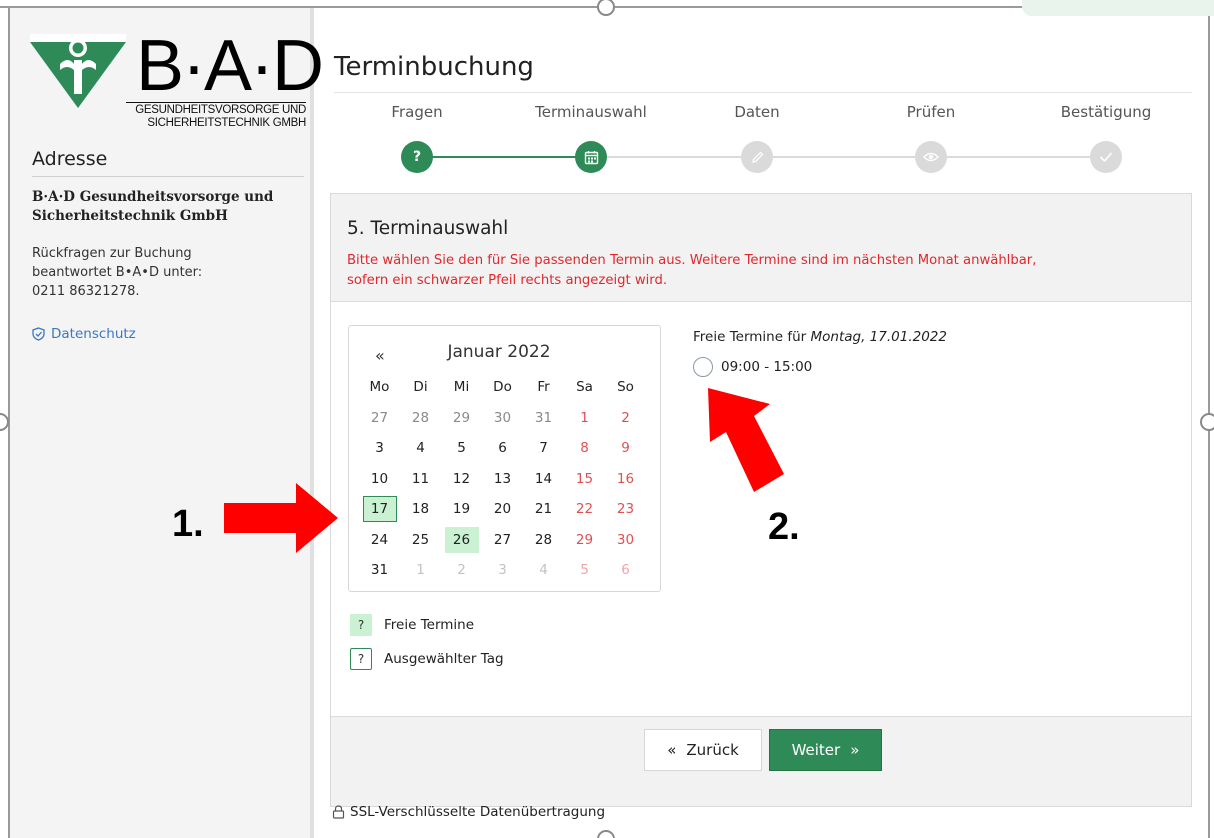 This screenshot has height=838, width=1214. What do you see at coordinates (434, 67) in the screenshot?
I see `page-title: Terminbuchung` at bounding box center [434, 67].